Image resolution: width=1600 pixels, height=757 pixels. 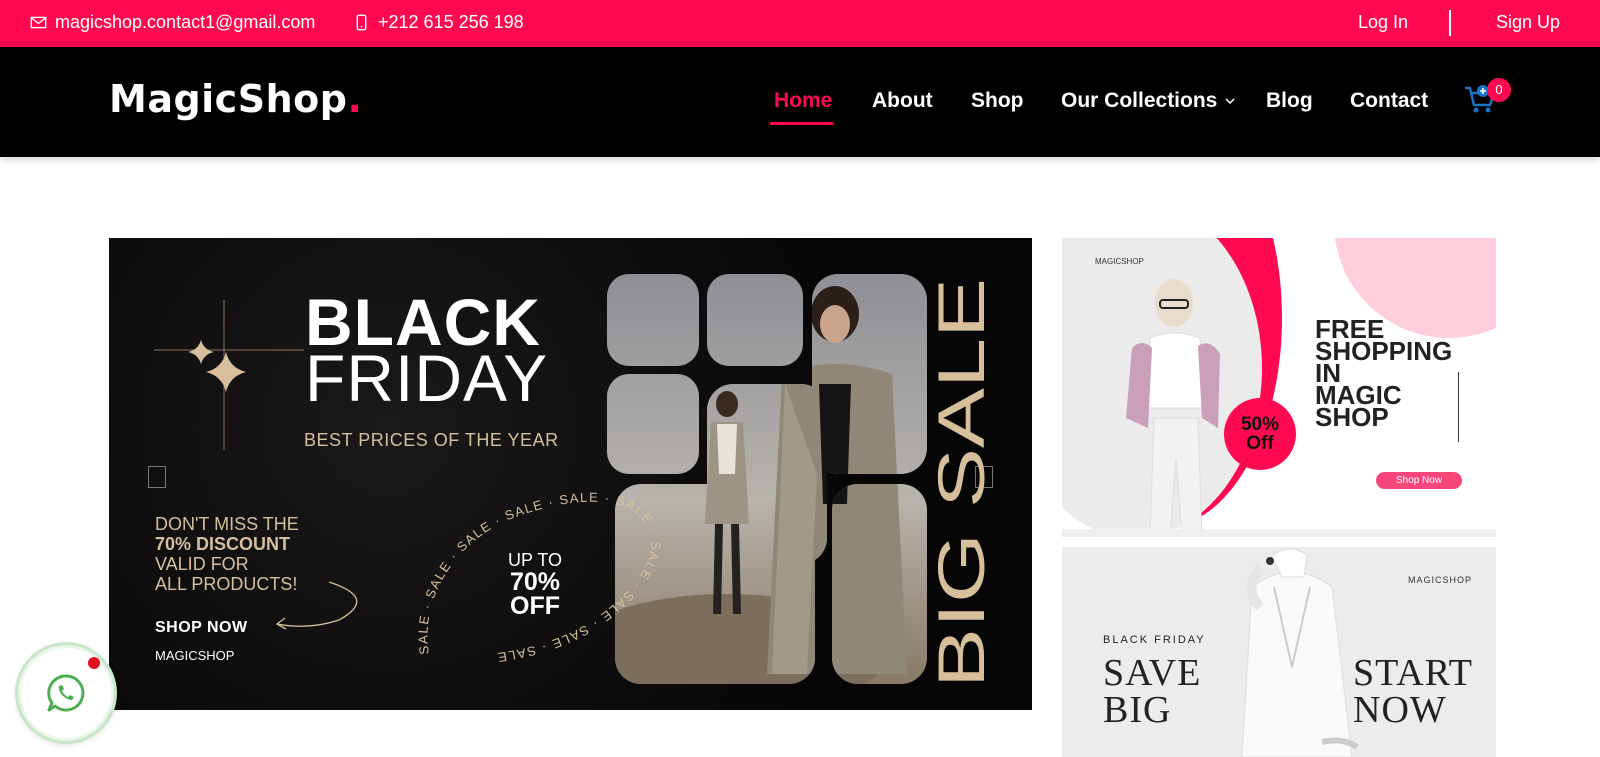 I want to click on promo2-start-now: START NOW, so click(x=1413, y=691).